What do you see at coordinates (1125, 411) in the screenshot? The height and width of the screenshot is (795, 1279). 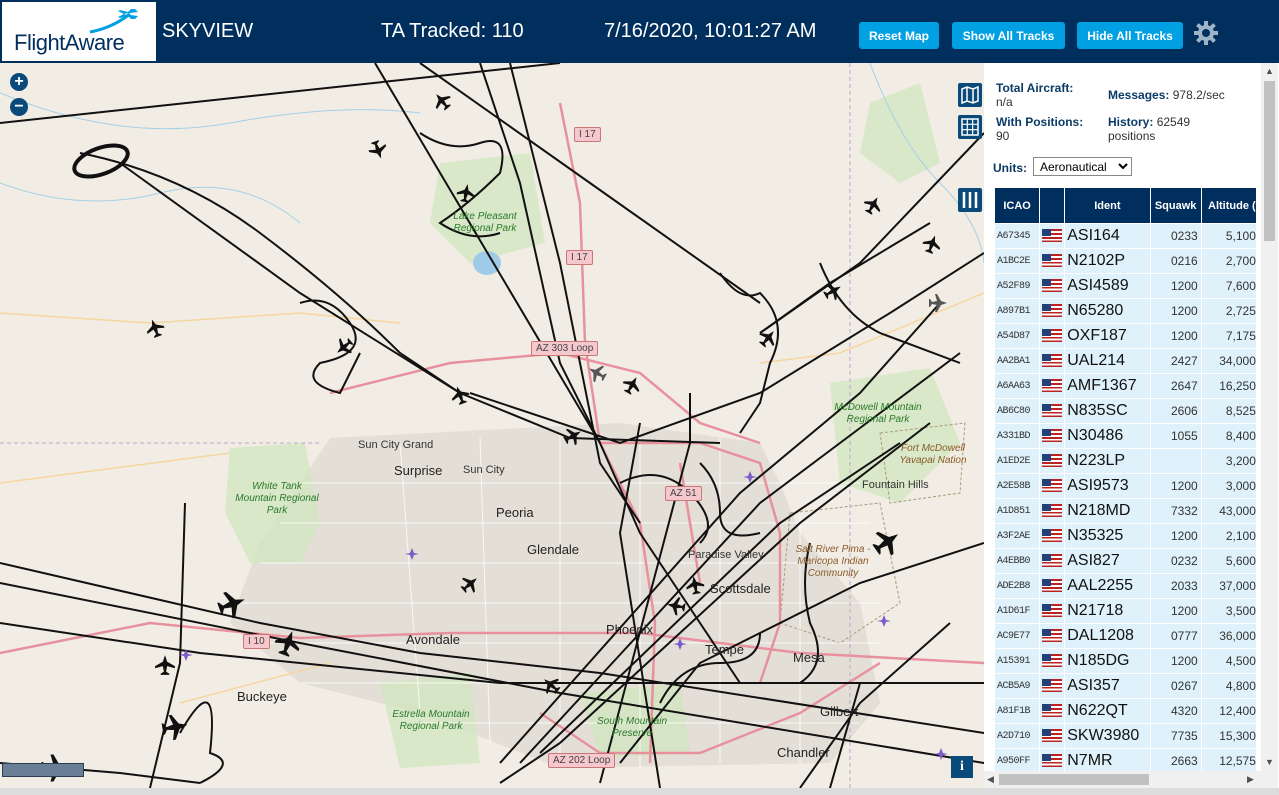 I see `table-row: AB6C80 N835SC 2606 8,525` at bounding box center [1125, 411].